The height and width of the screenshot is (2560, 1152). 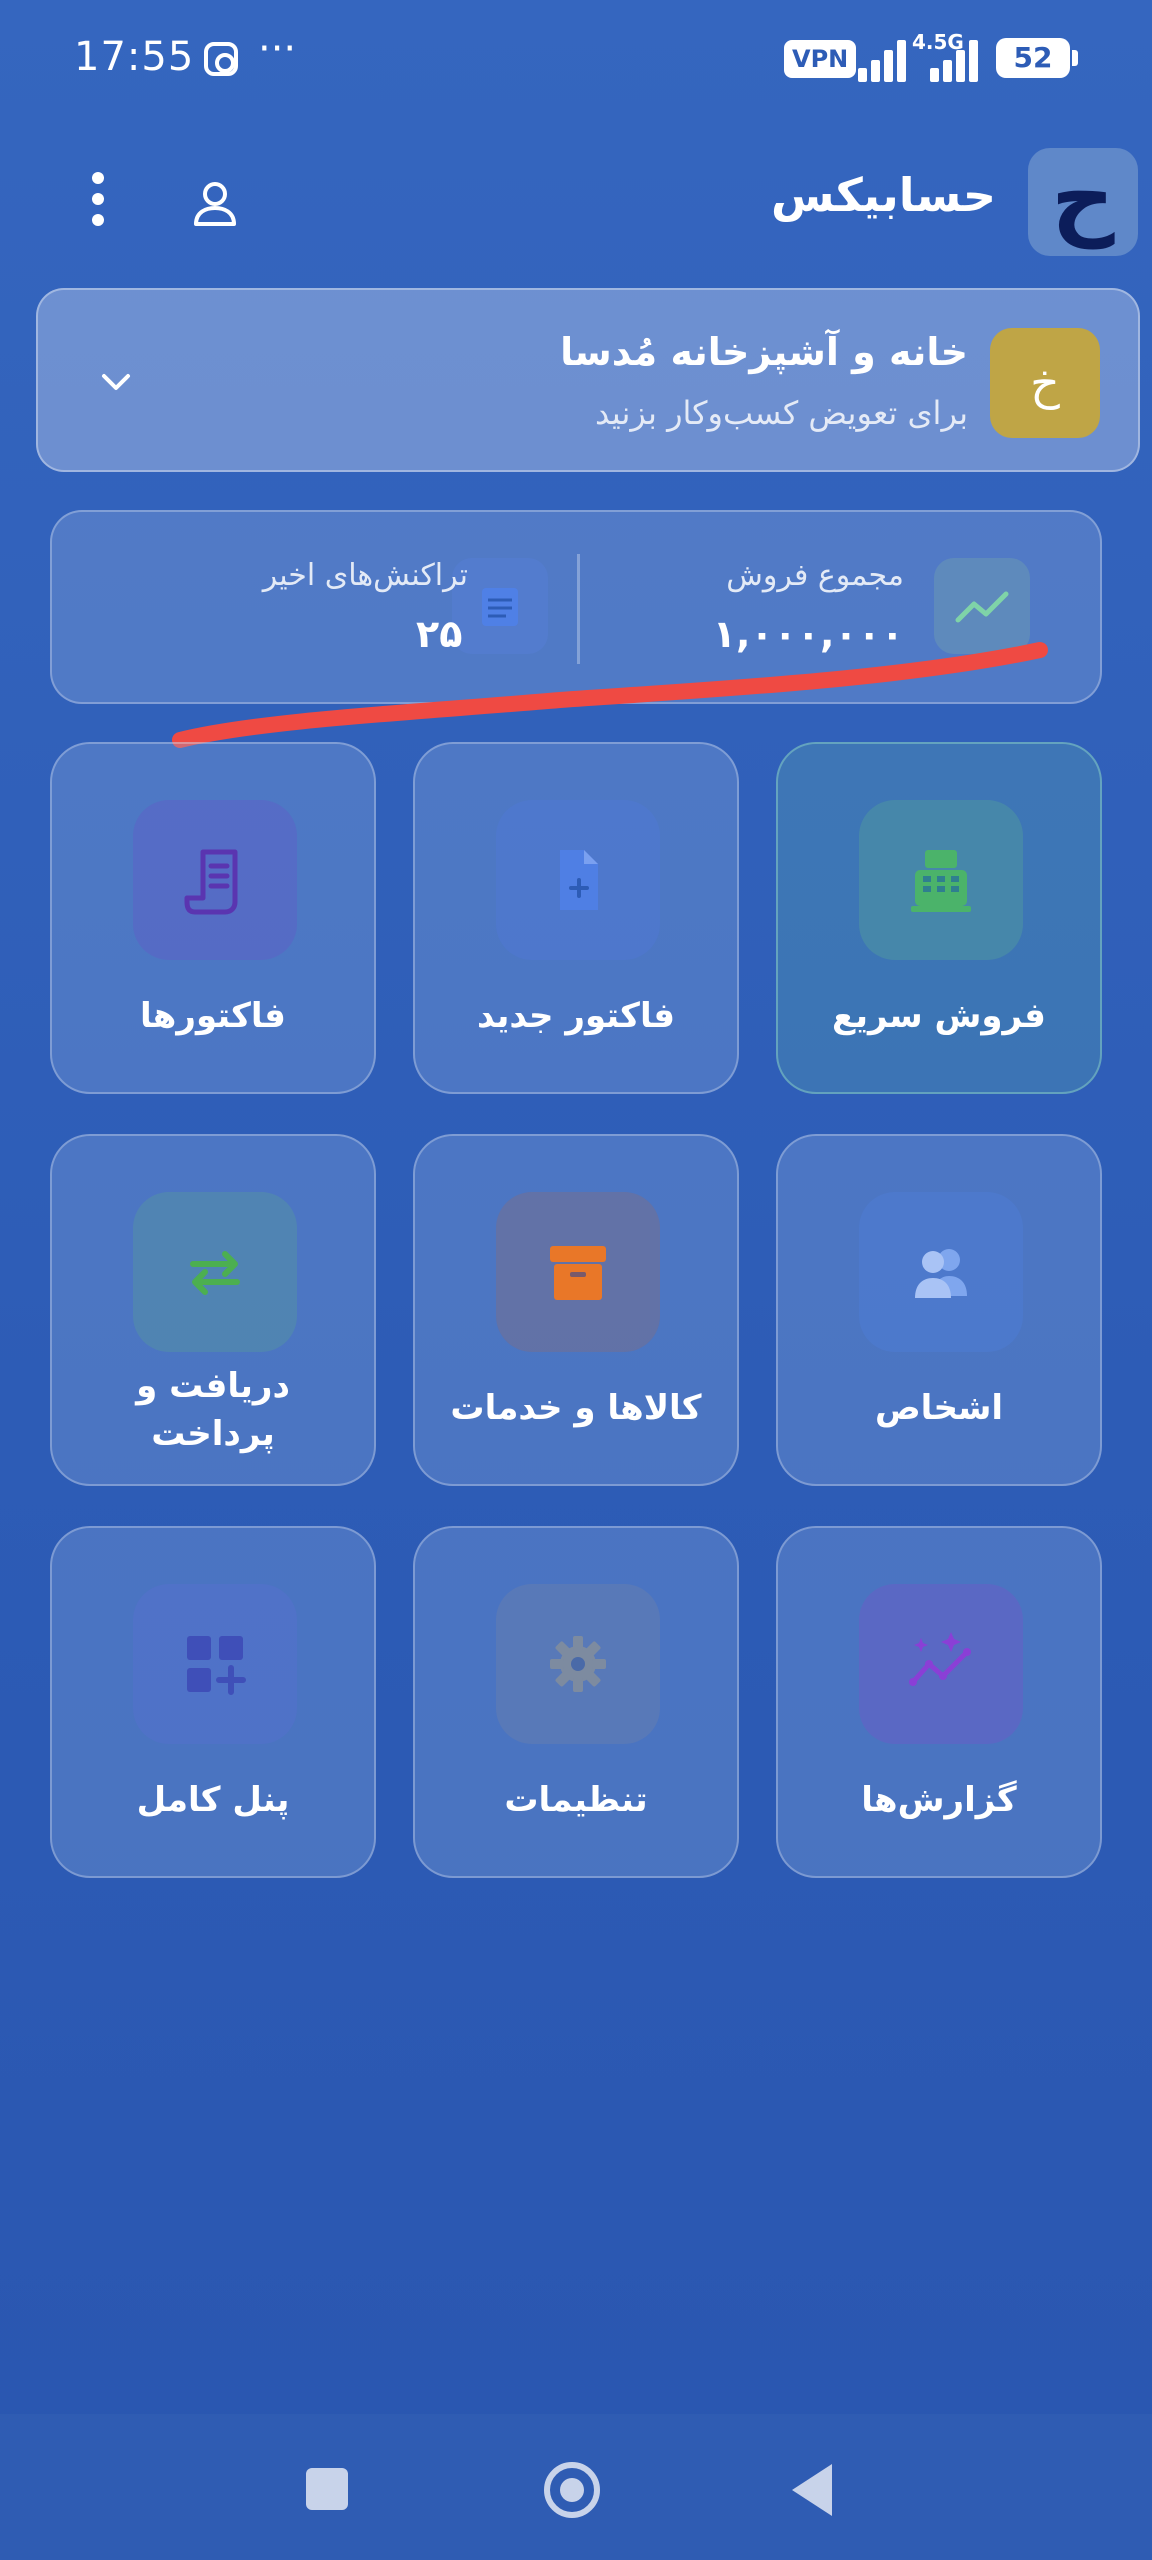 What do you see at coordinates (815, 575) in the screenshot?
I see `total-sales-label: مجموع فروش` at bounding box center [815, 575].